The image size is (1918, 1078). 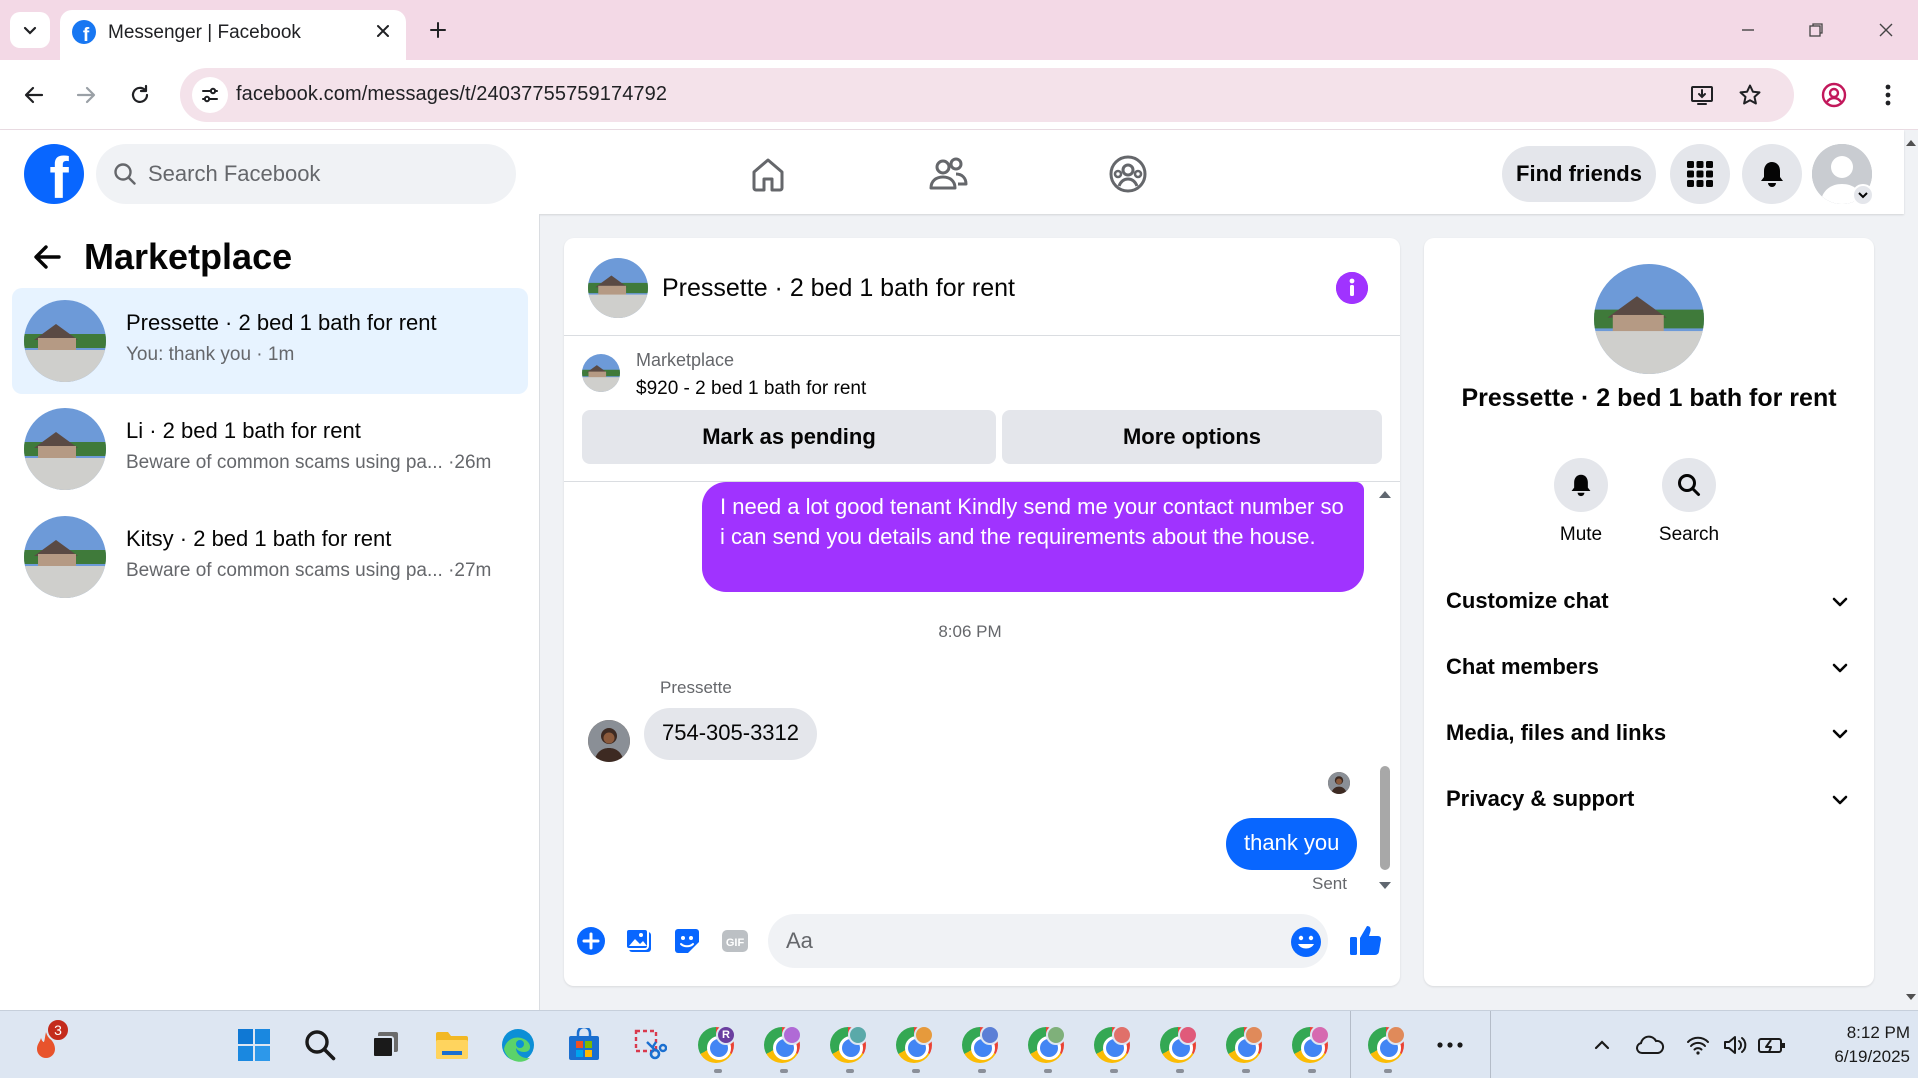 I want to click on browser-tab-active: f Messenger | Facebook, so click(x=233, y=35).